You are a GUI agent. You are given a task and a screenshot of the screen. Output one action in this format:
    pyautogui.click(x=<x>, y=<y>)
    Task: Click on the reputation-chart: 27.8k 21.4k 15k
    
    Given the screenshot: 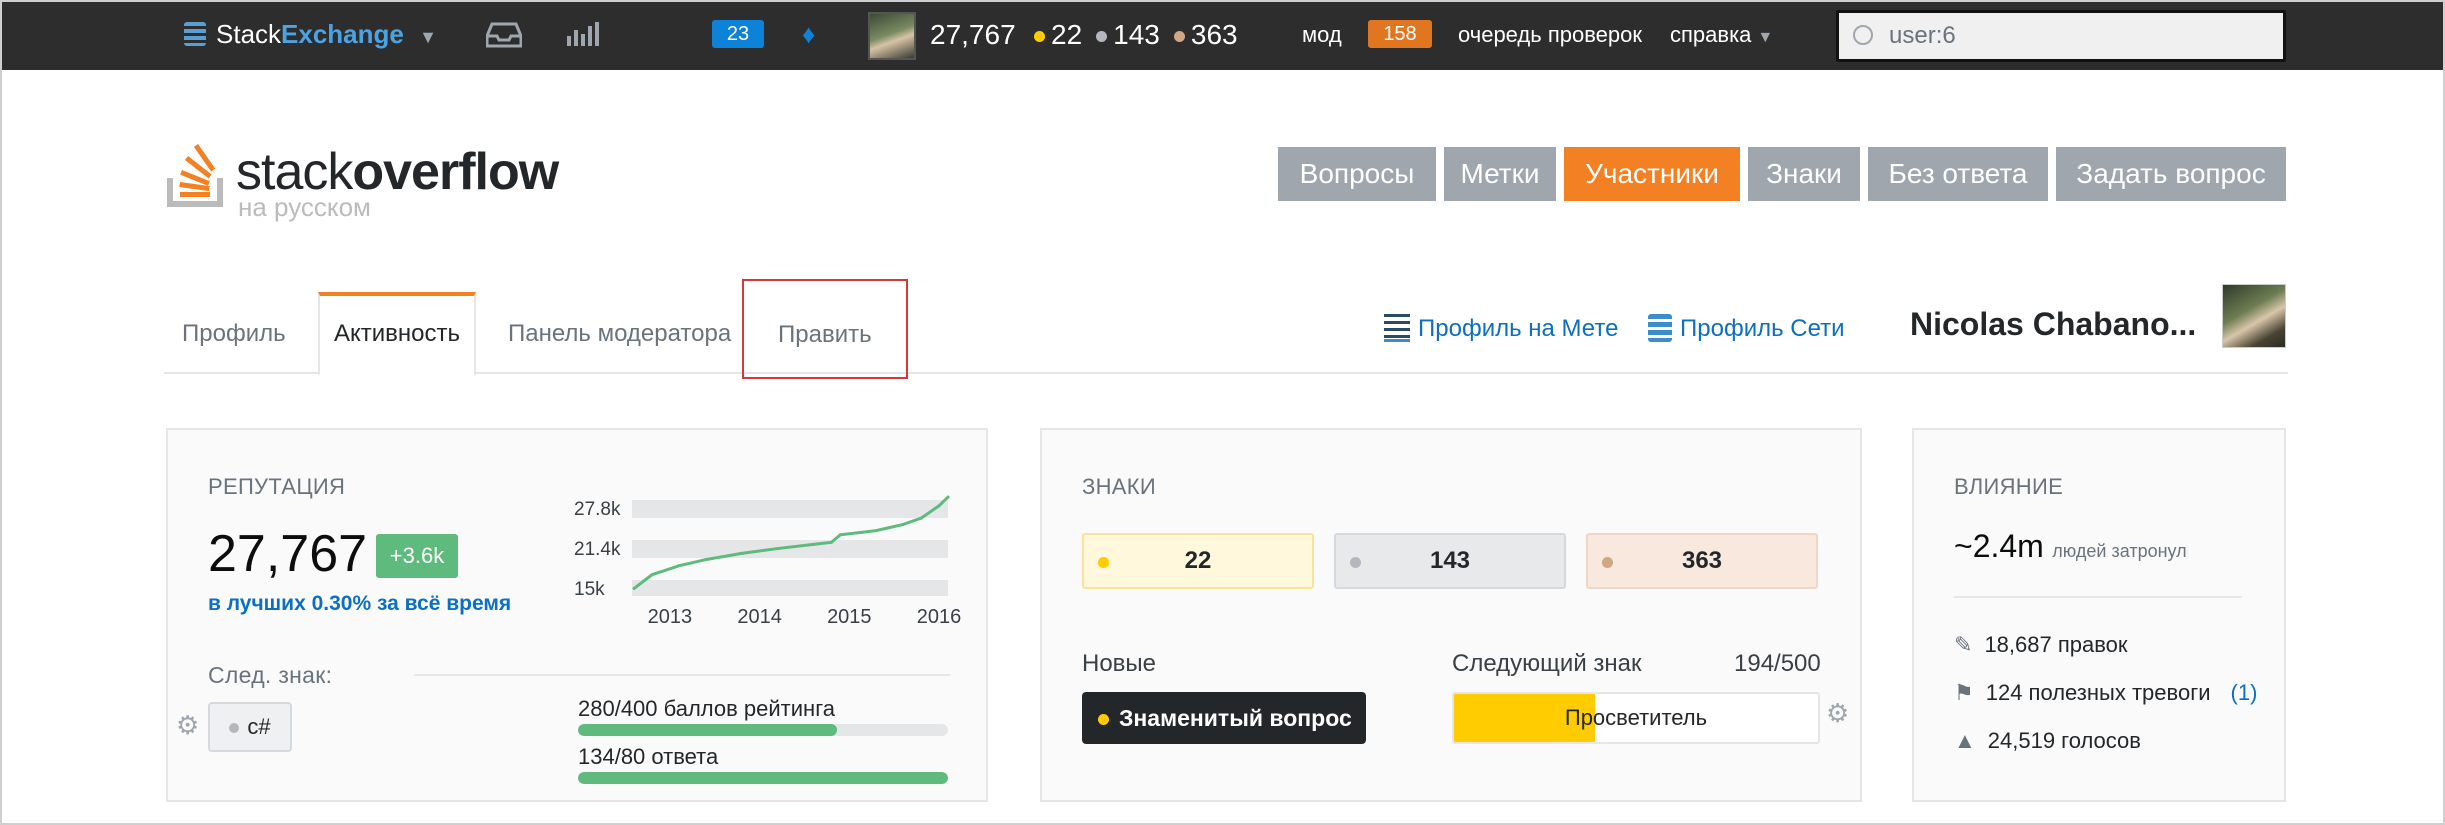 What is the action you would take?
    pyautogui.click(x=762, y=545)
    